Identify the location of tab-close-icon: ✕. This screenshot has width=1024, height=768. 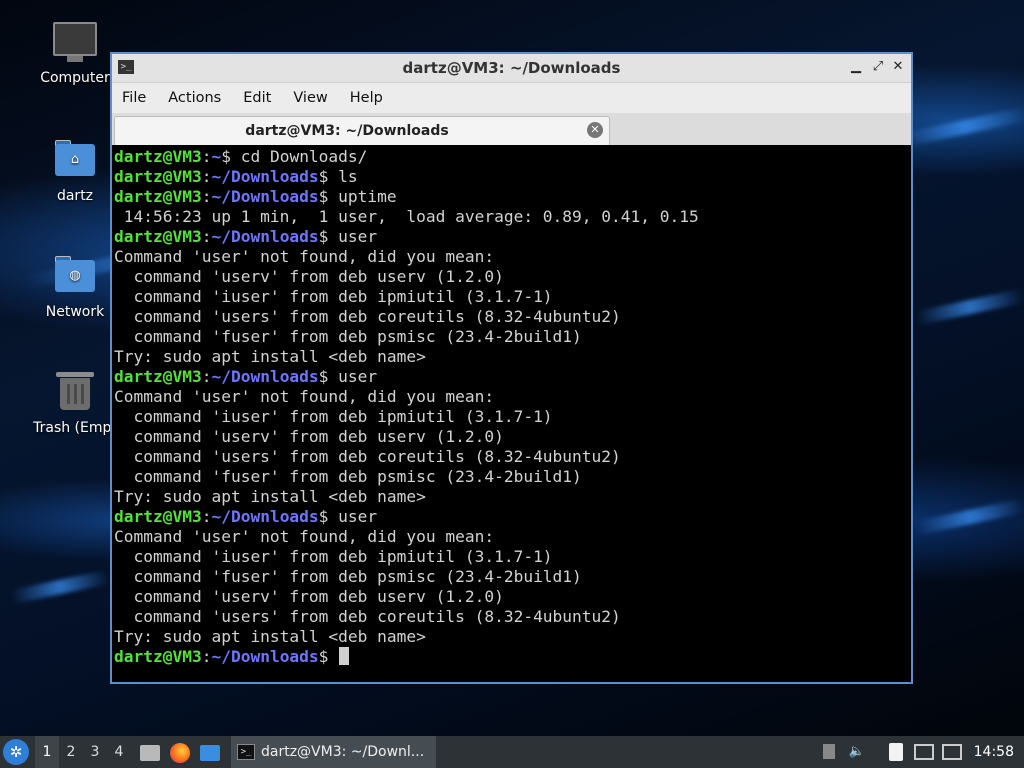
(595, 130).